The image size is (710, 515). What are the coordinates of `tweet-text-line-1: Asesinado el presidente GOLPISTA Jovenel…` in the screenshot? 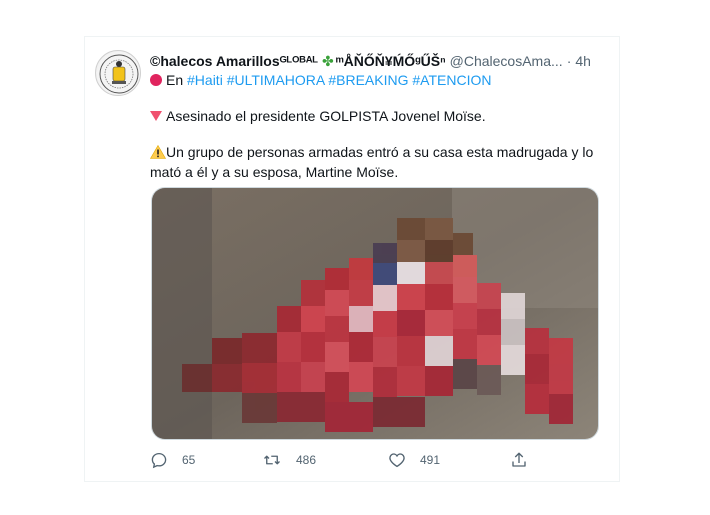 It's located at (318, 116).